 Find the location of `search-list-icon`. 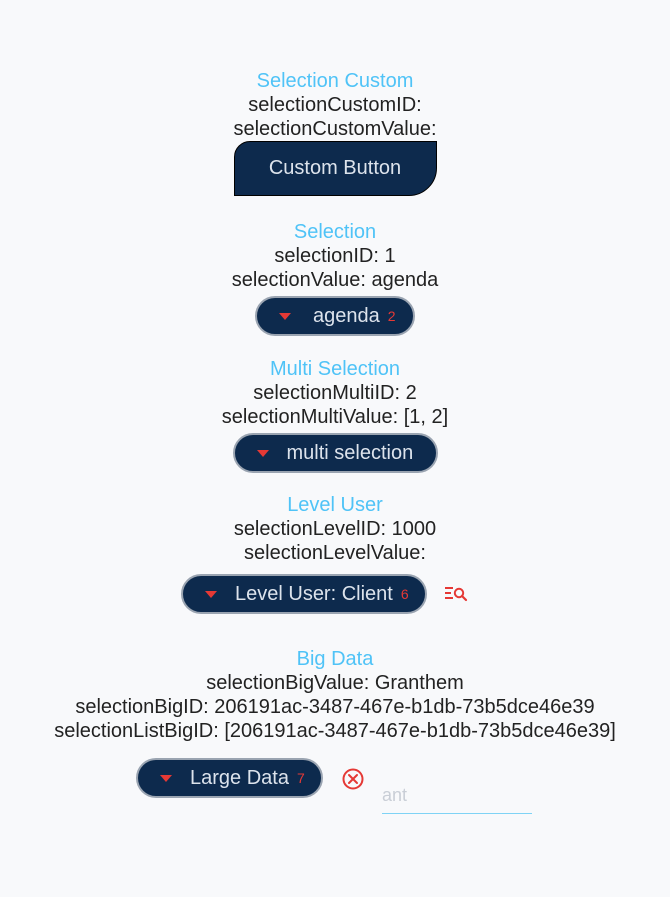

search-list-icon is located at coordinates (456, 595).